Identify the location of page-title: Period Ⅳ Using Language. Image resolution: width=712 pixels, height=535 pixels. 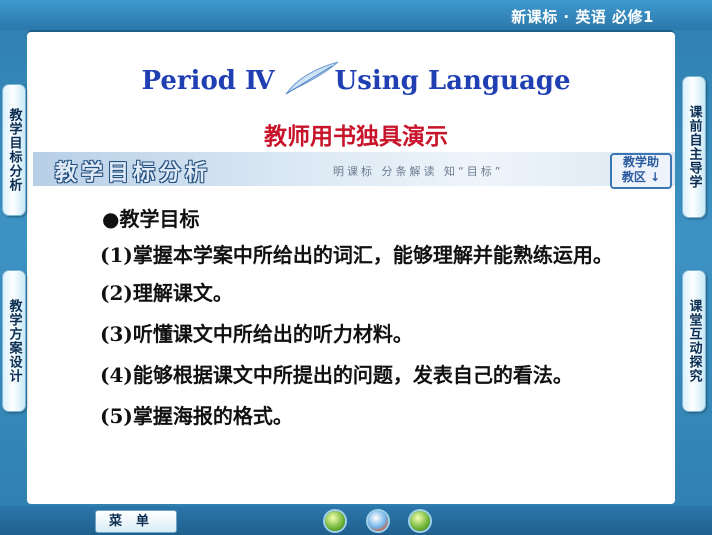
(356, 81).